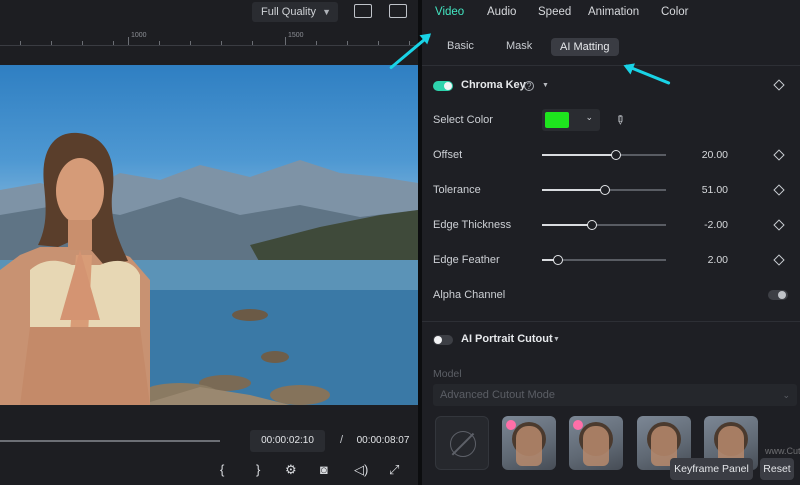 This screenshot has width=800, height=485. Describe the element at coordinates (604, 225) in the screenshot. I see `edge-thickness-slider` at that location.